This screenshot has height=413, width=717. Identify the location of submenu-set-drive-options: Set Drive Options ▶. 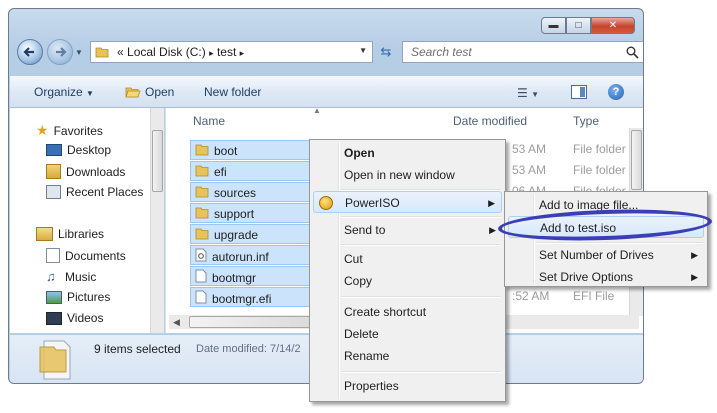
(606, 277).